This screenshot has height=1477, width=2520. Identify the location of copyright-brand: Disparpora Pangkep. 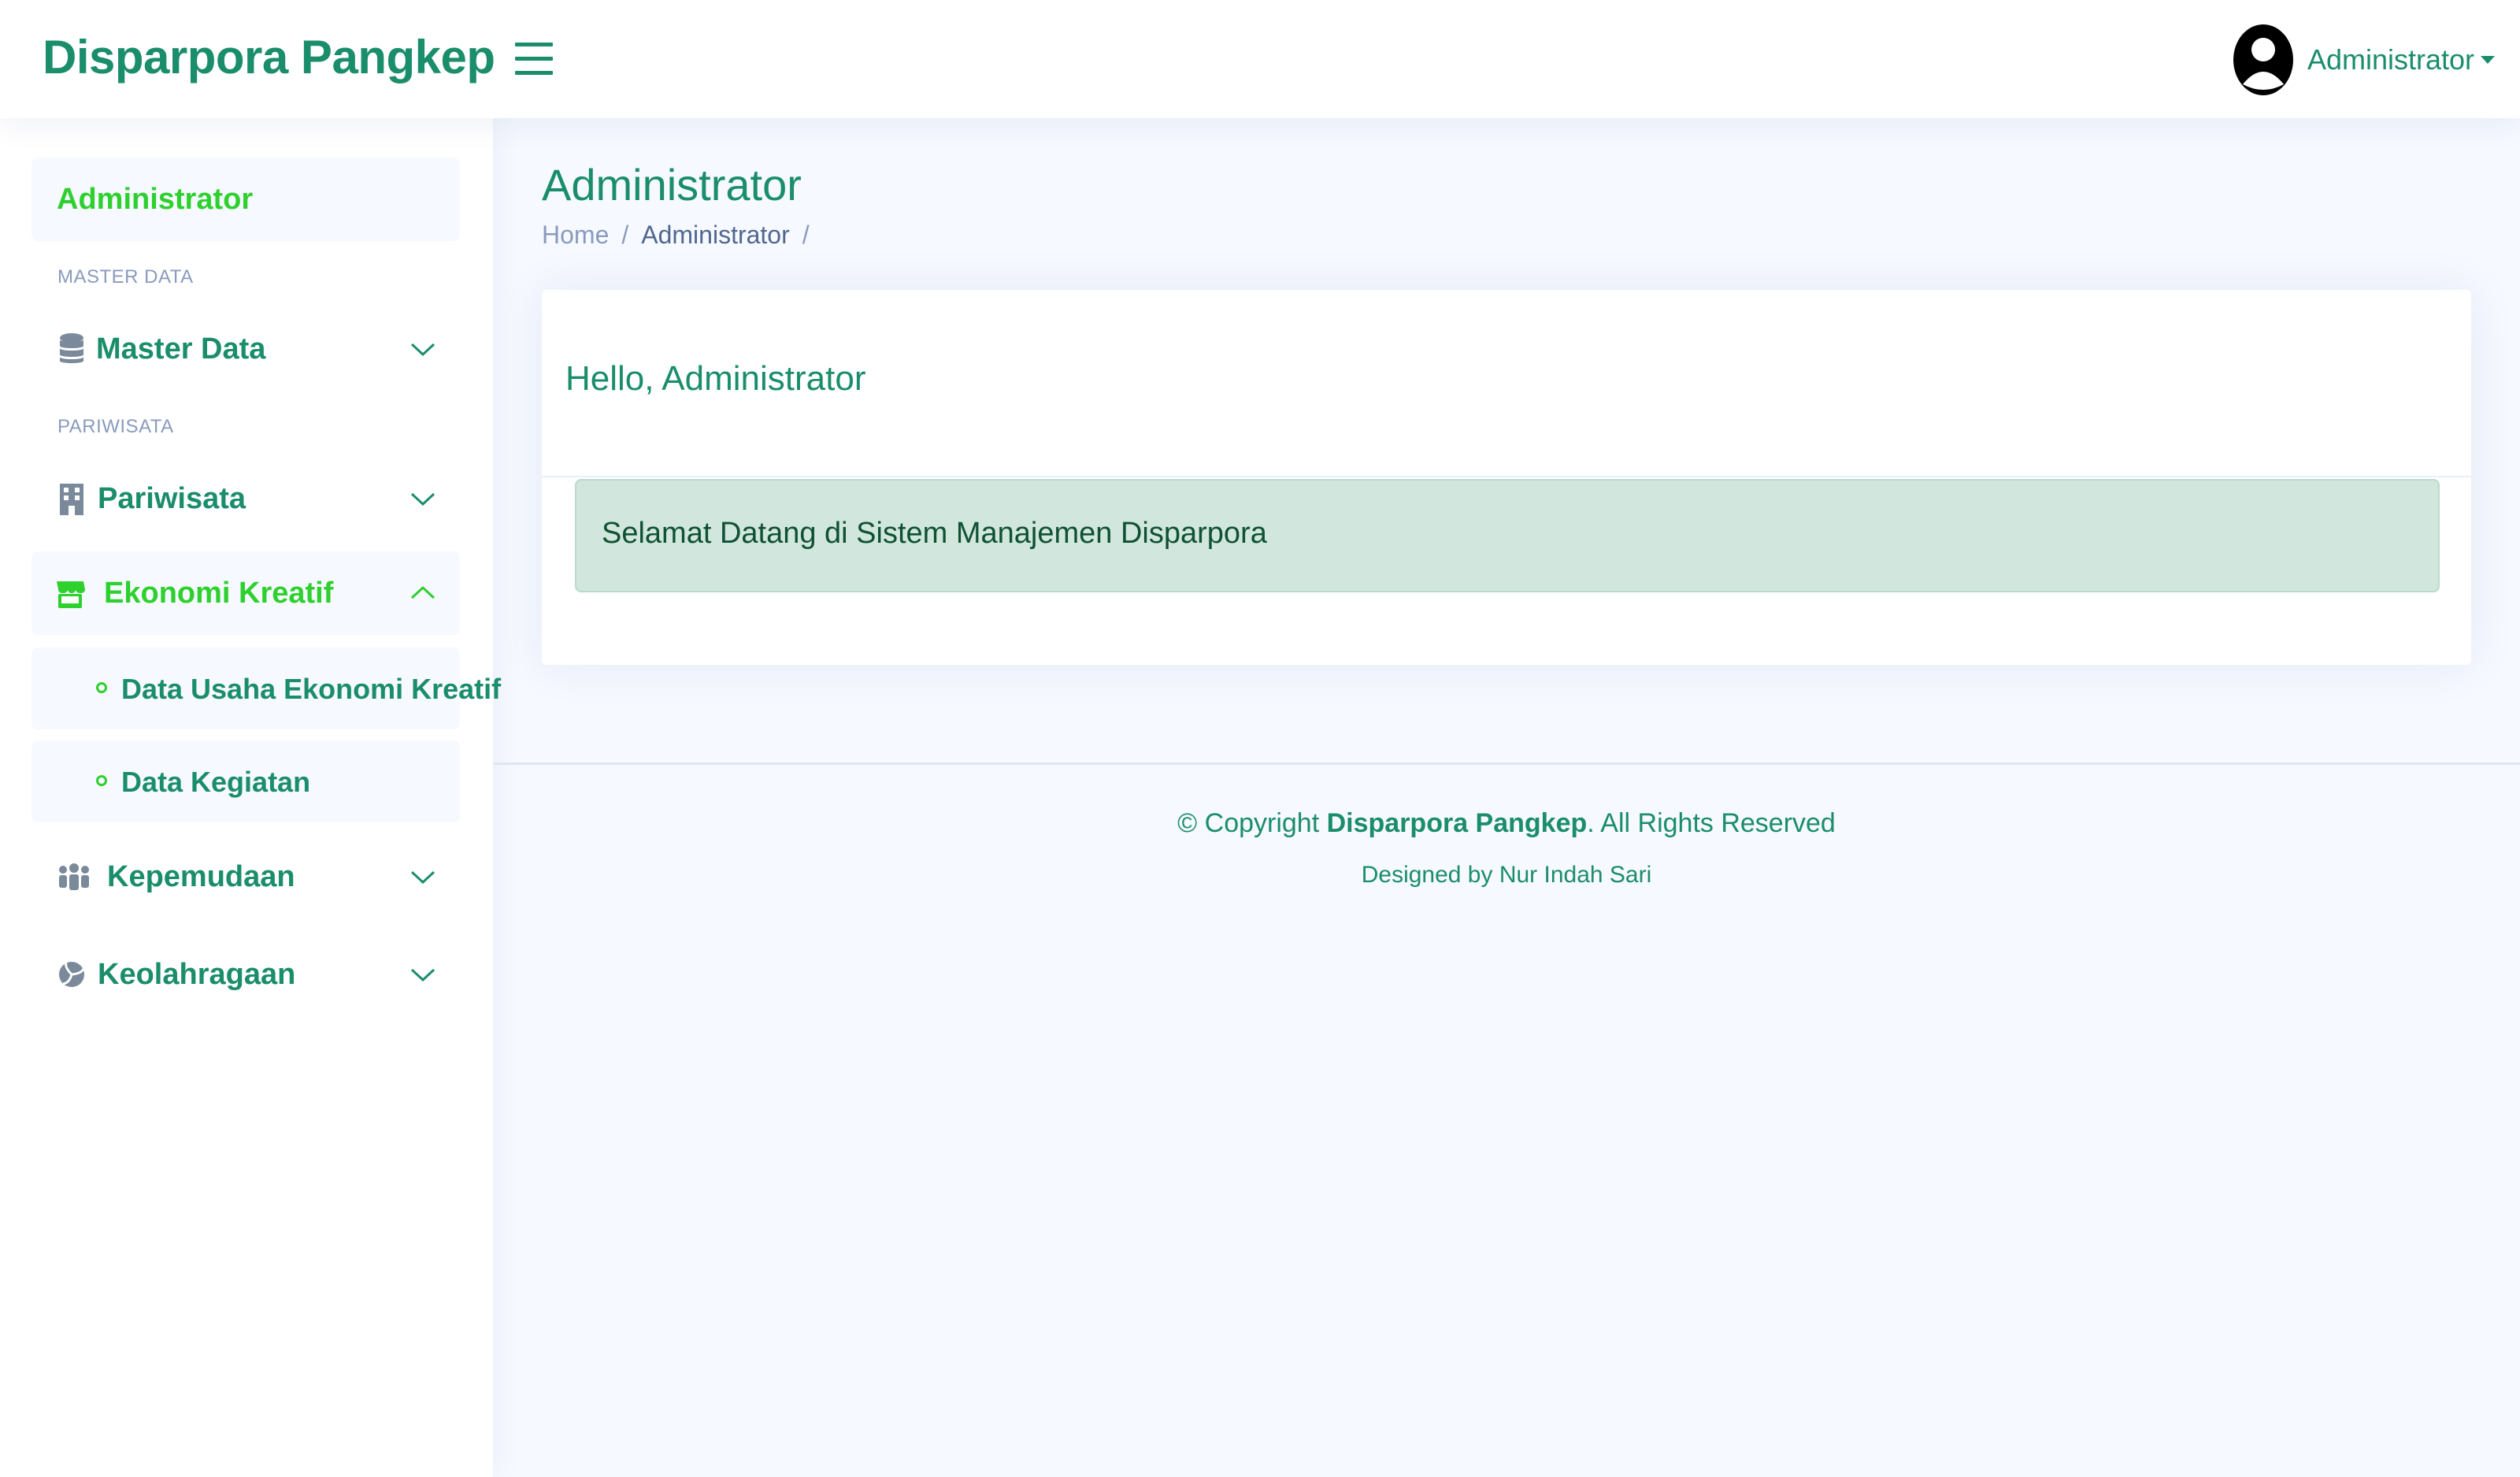
(1457, 823).